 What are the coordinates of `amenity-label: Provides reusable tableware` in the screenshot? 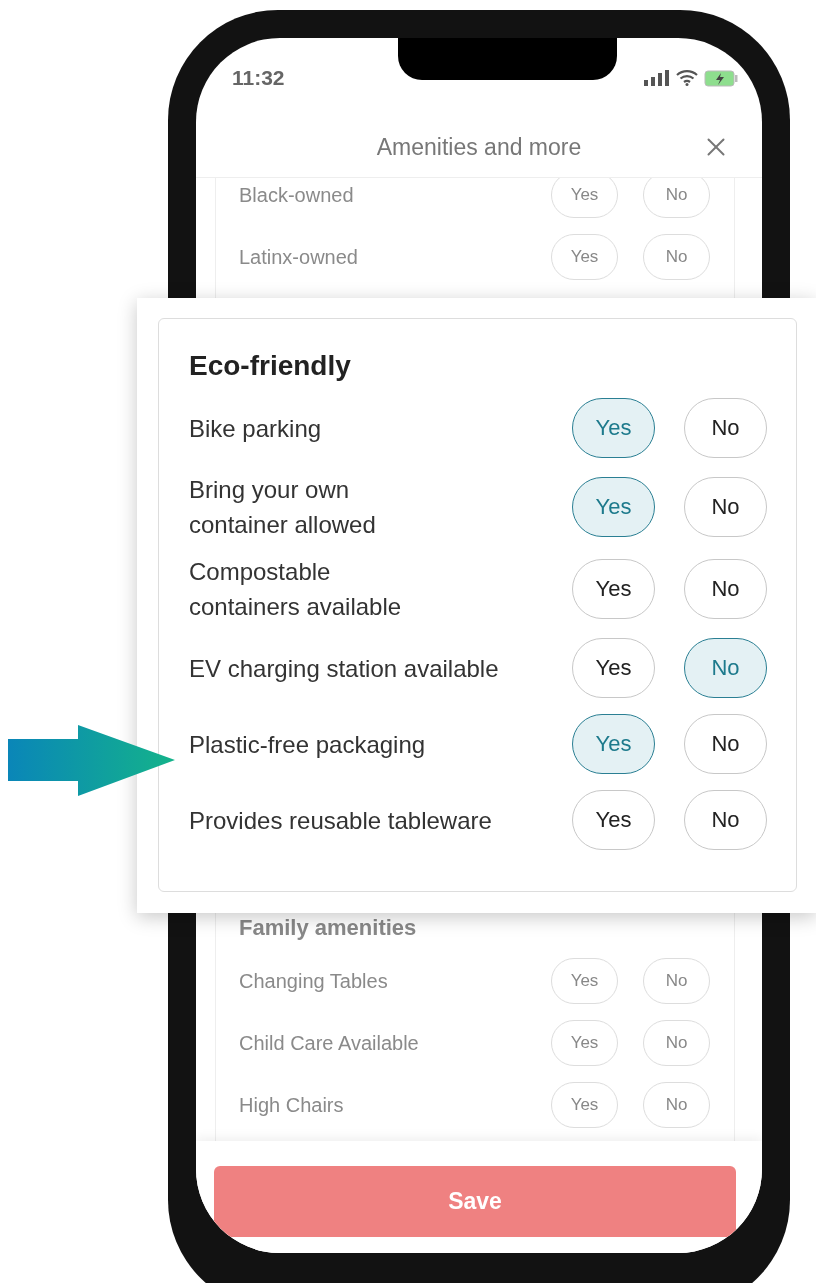 It's located at (340, 820).